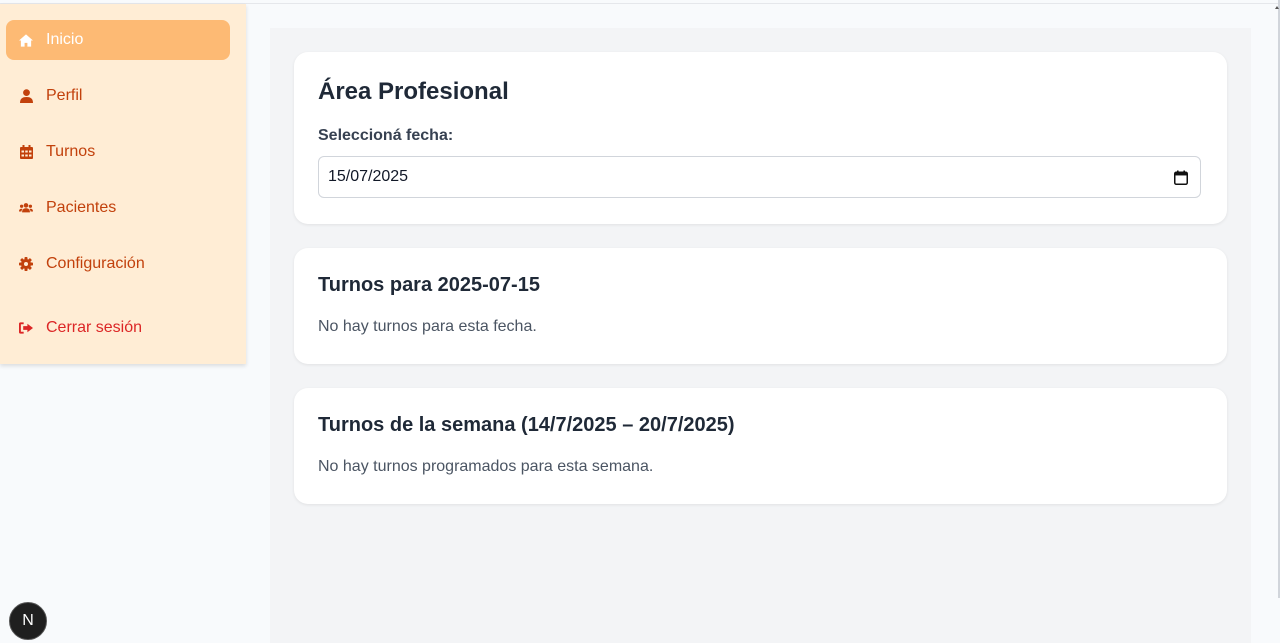 The height and width of the screenshot is (643, 1280). Describe the element at coordinates (26, 40) in the screenshot. I see `home-icon` at that location.